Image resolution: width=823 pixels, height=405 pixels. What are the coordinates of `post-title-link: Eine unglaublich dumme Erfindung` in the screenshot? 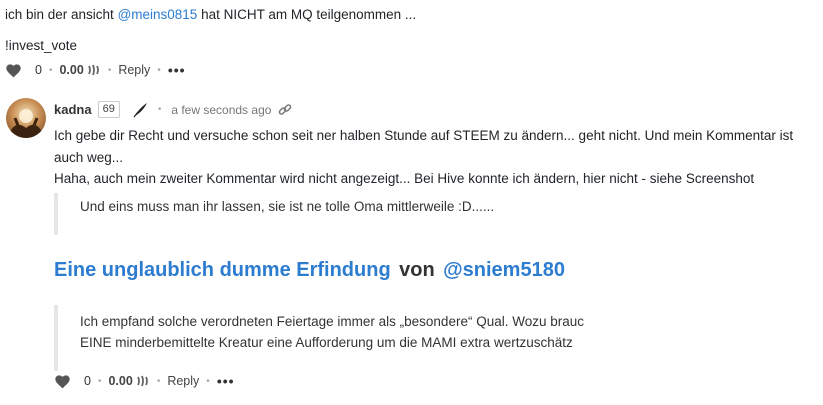 It's located at (222, 270).